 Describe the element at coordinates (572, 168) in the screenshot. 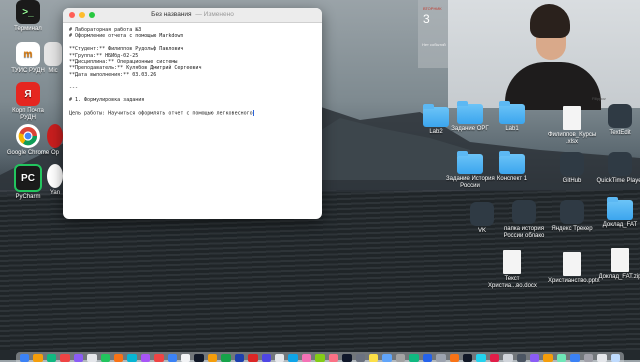

I see `desktop-icon-item: GitHub` at that location.